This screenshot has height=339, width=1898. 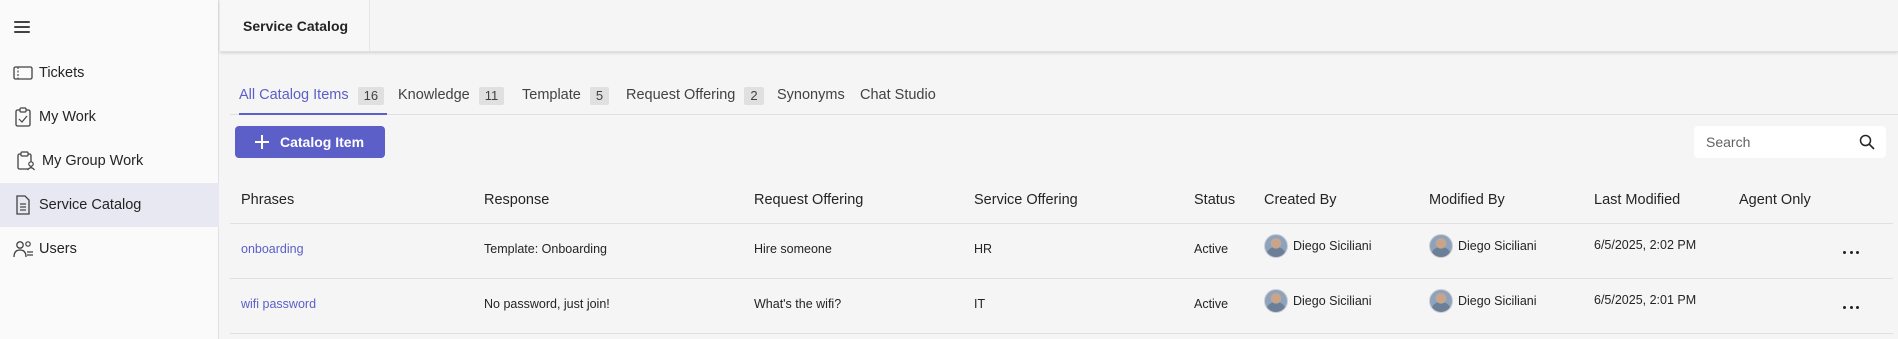 I want to click on add-catalog-item-button: Catalog Item, so click(x=310, y=142).